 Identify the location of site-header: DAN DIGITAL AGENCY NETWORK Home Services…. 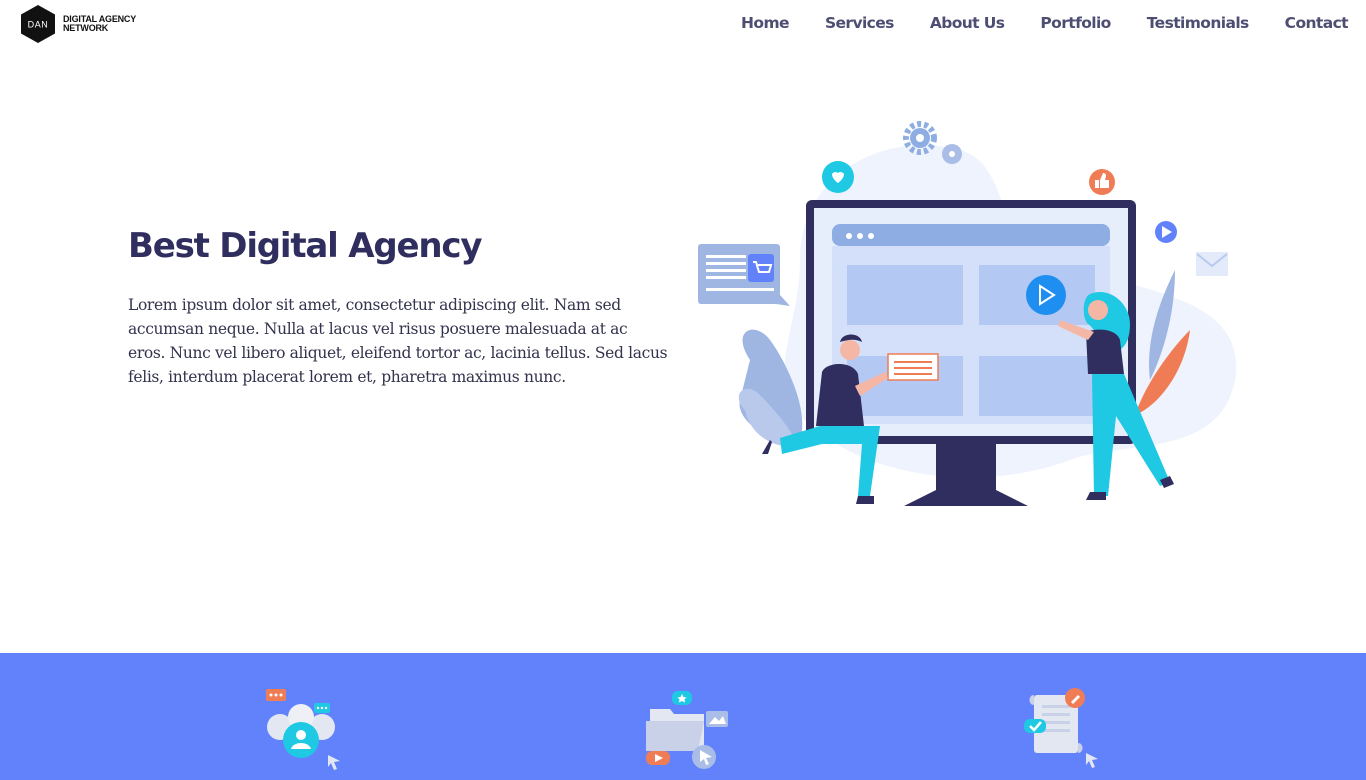
(683, 25).